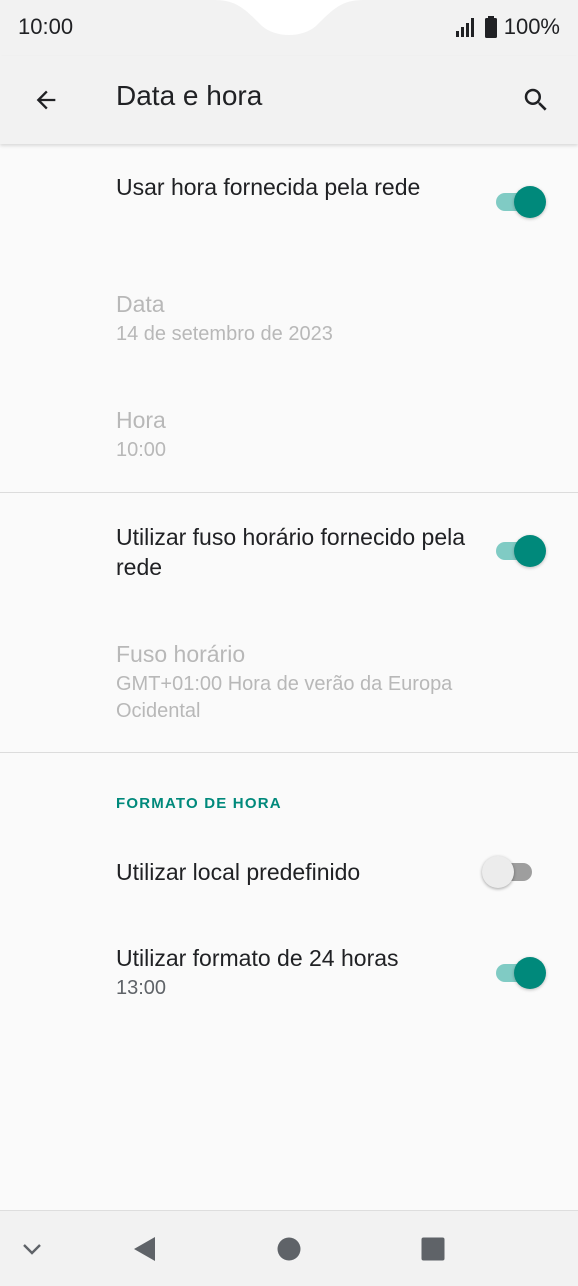 Image resolution: width=578 pixels, height=1286 pixels. I want to click on pref-locale-default: Utilizar local predefinido, so click(301, 872).